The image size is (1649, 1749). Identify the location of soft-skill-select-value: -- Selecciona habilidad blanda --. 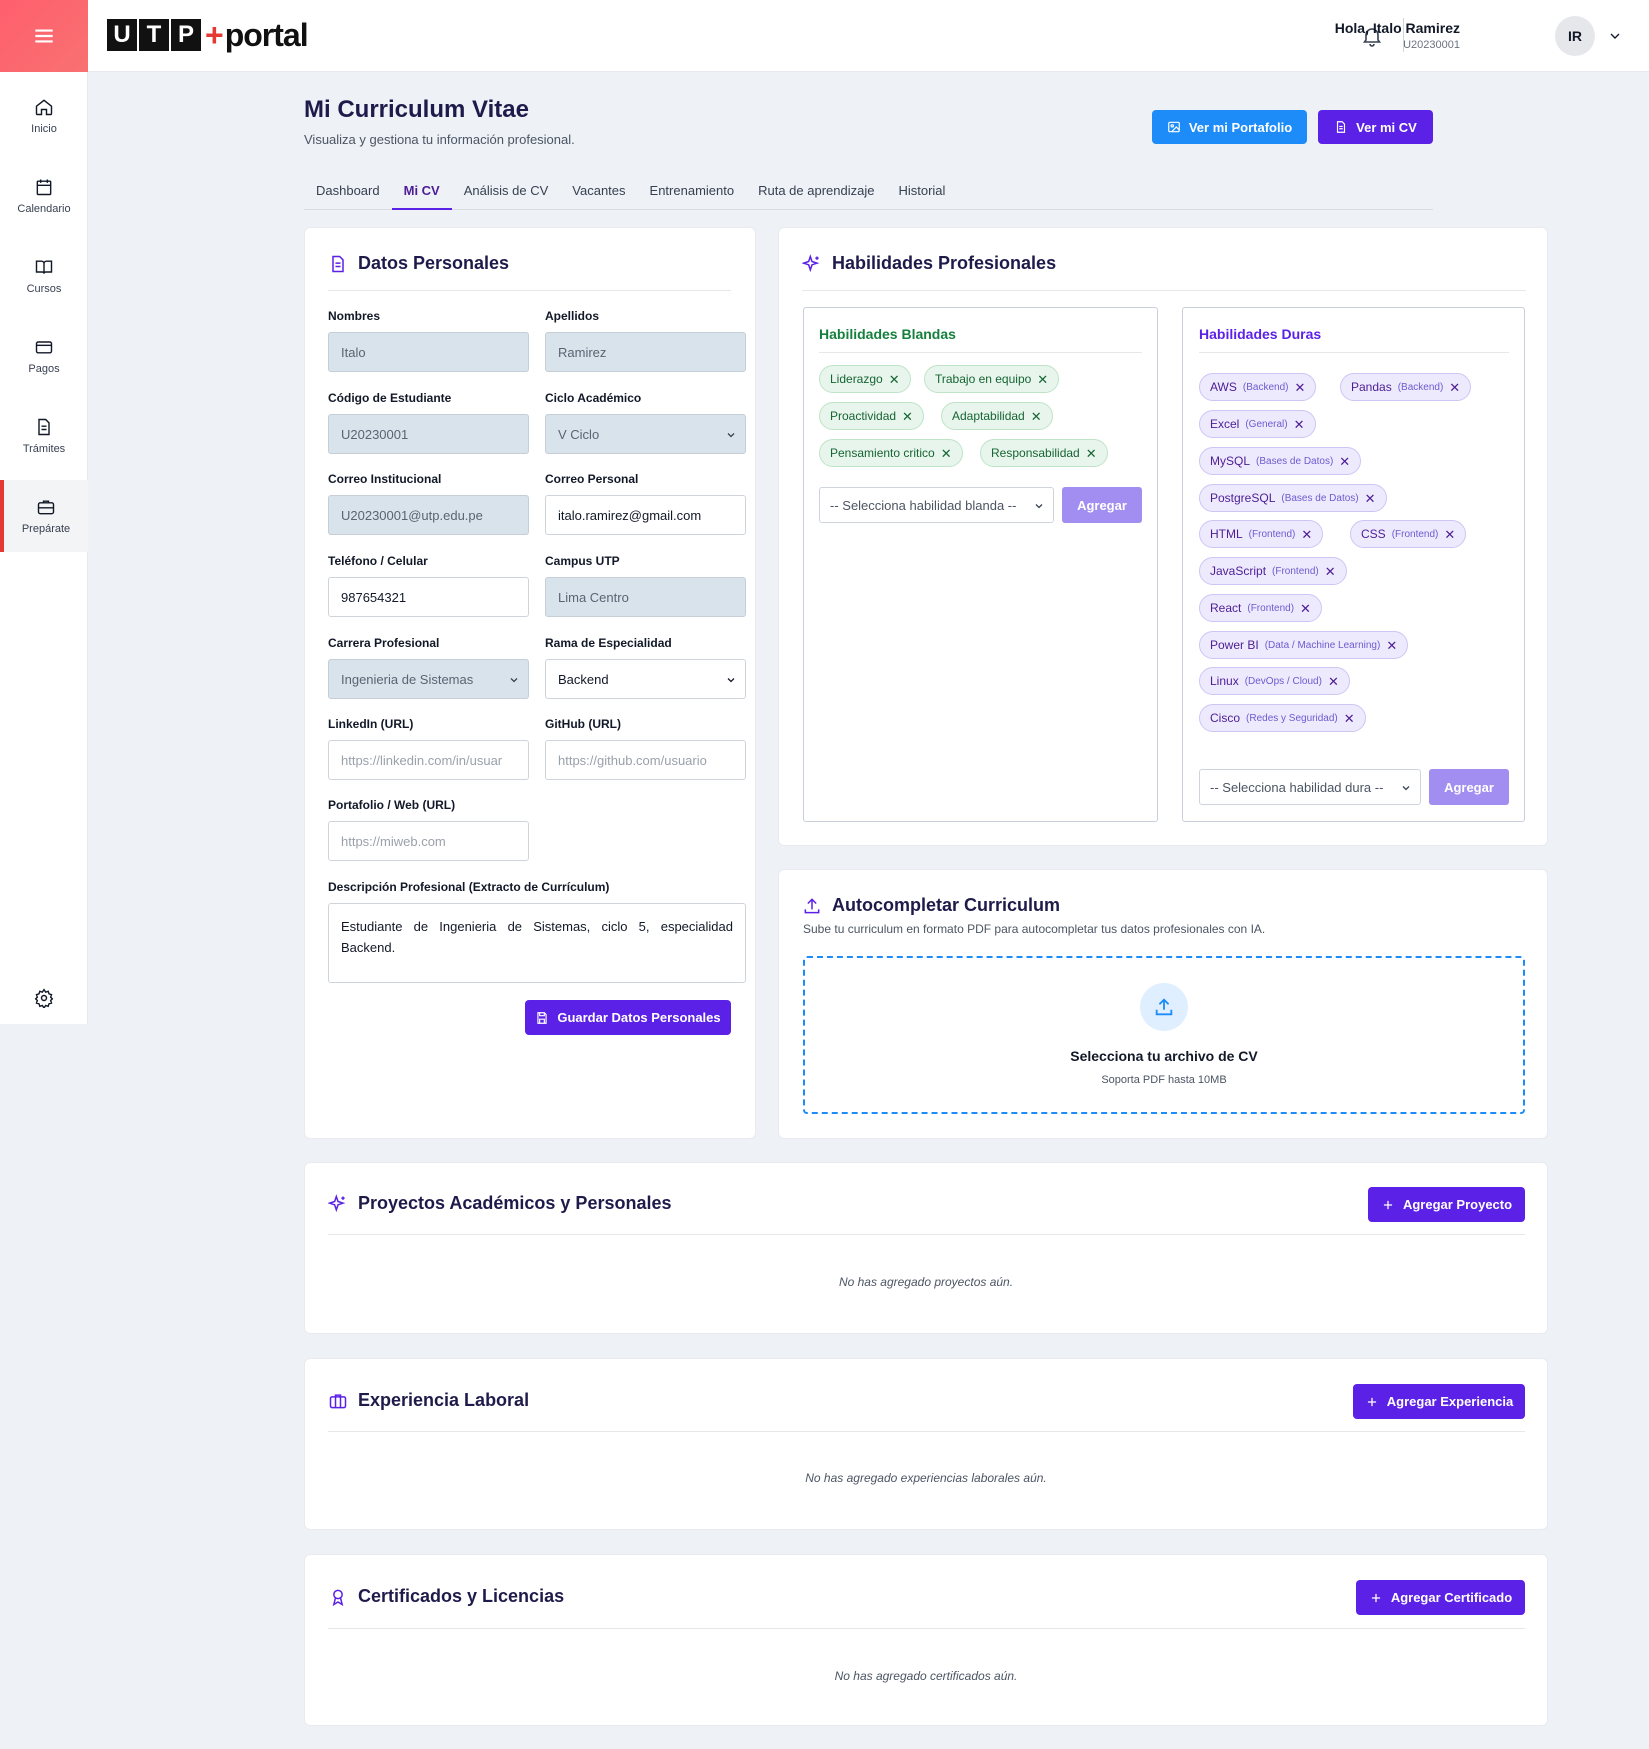
(923, 505).